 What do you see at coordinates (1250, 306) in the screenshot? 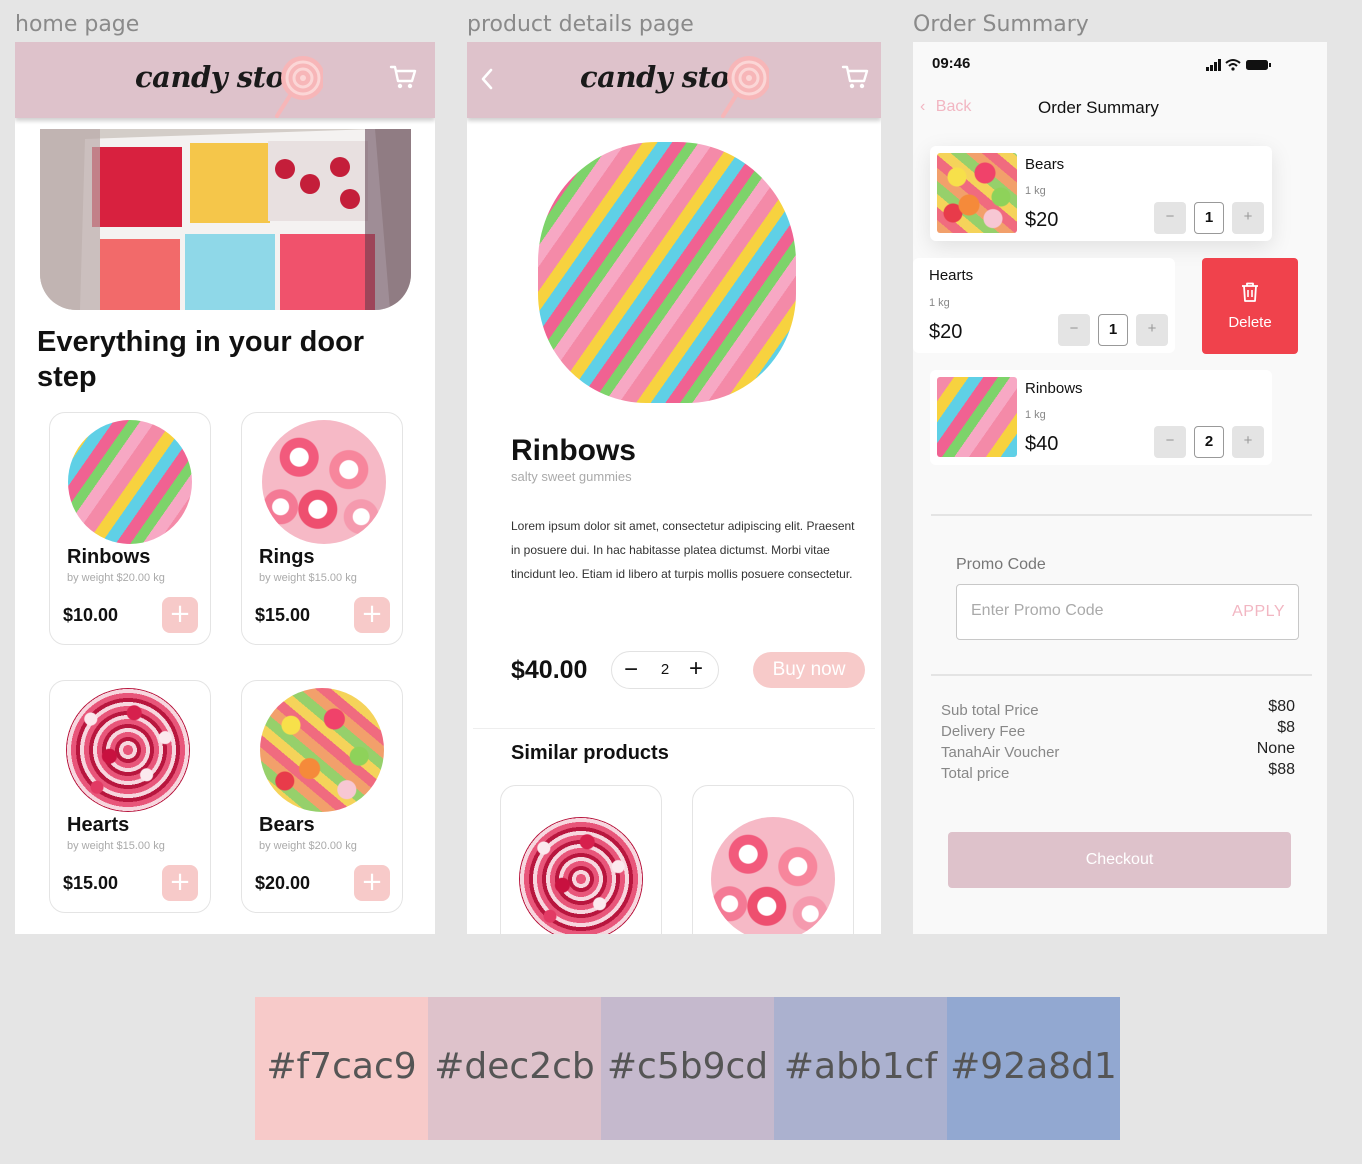
I see `delete-button: Delete` at bounding box center [1250, 306].